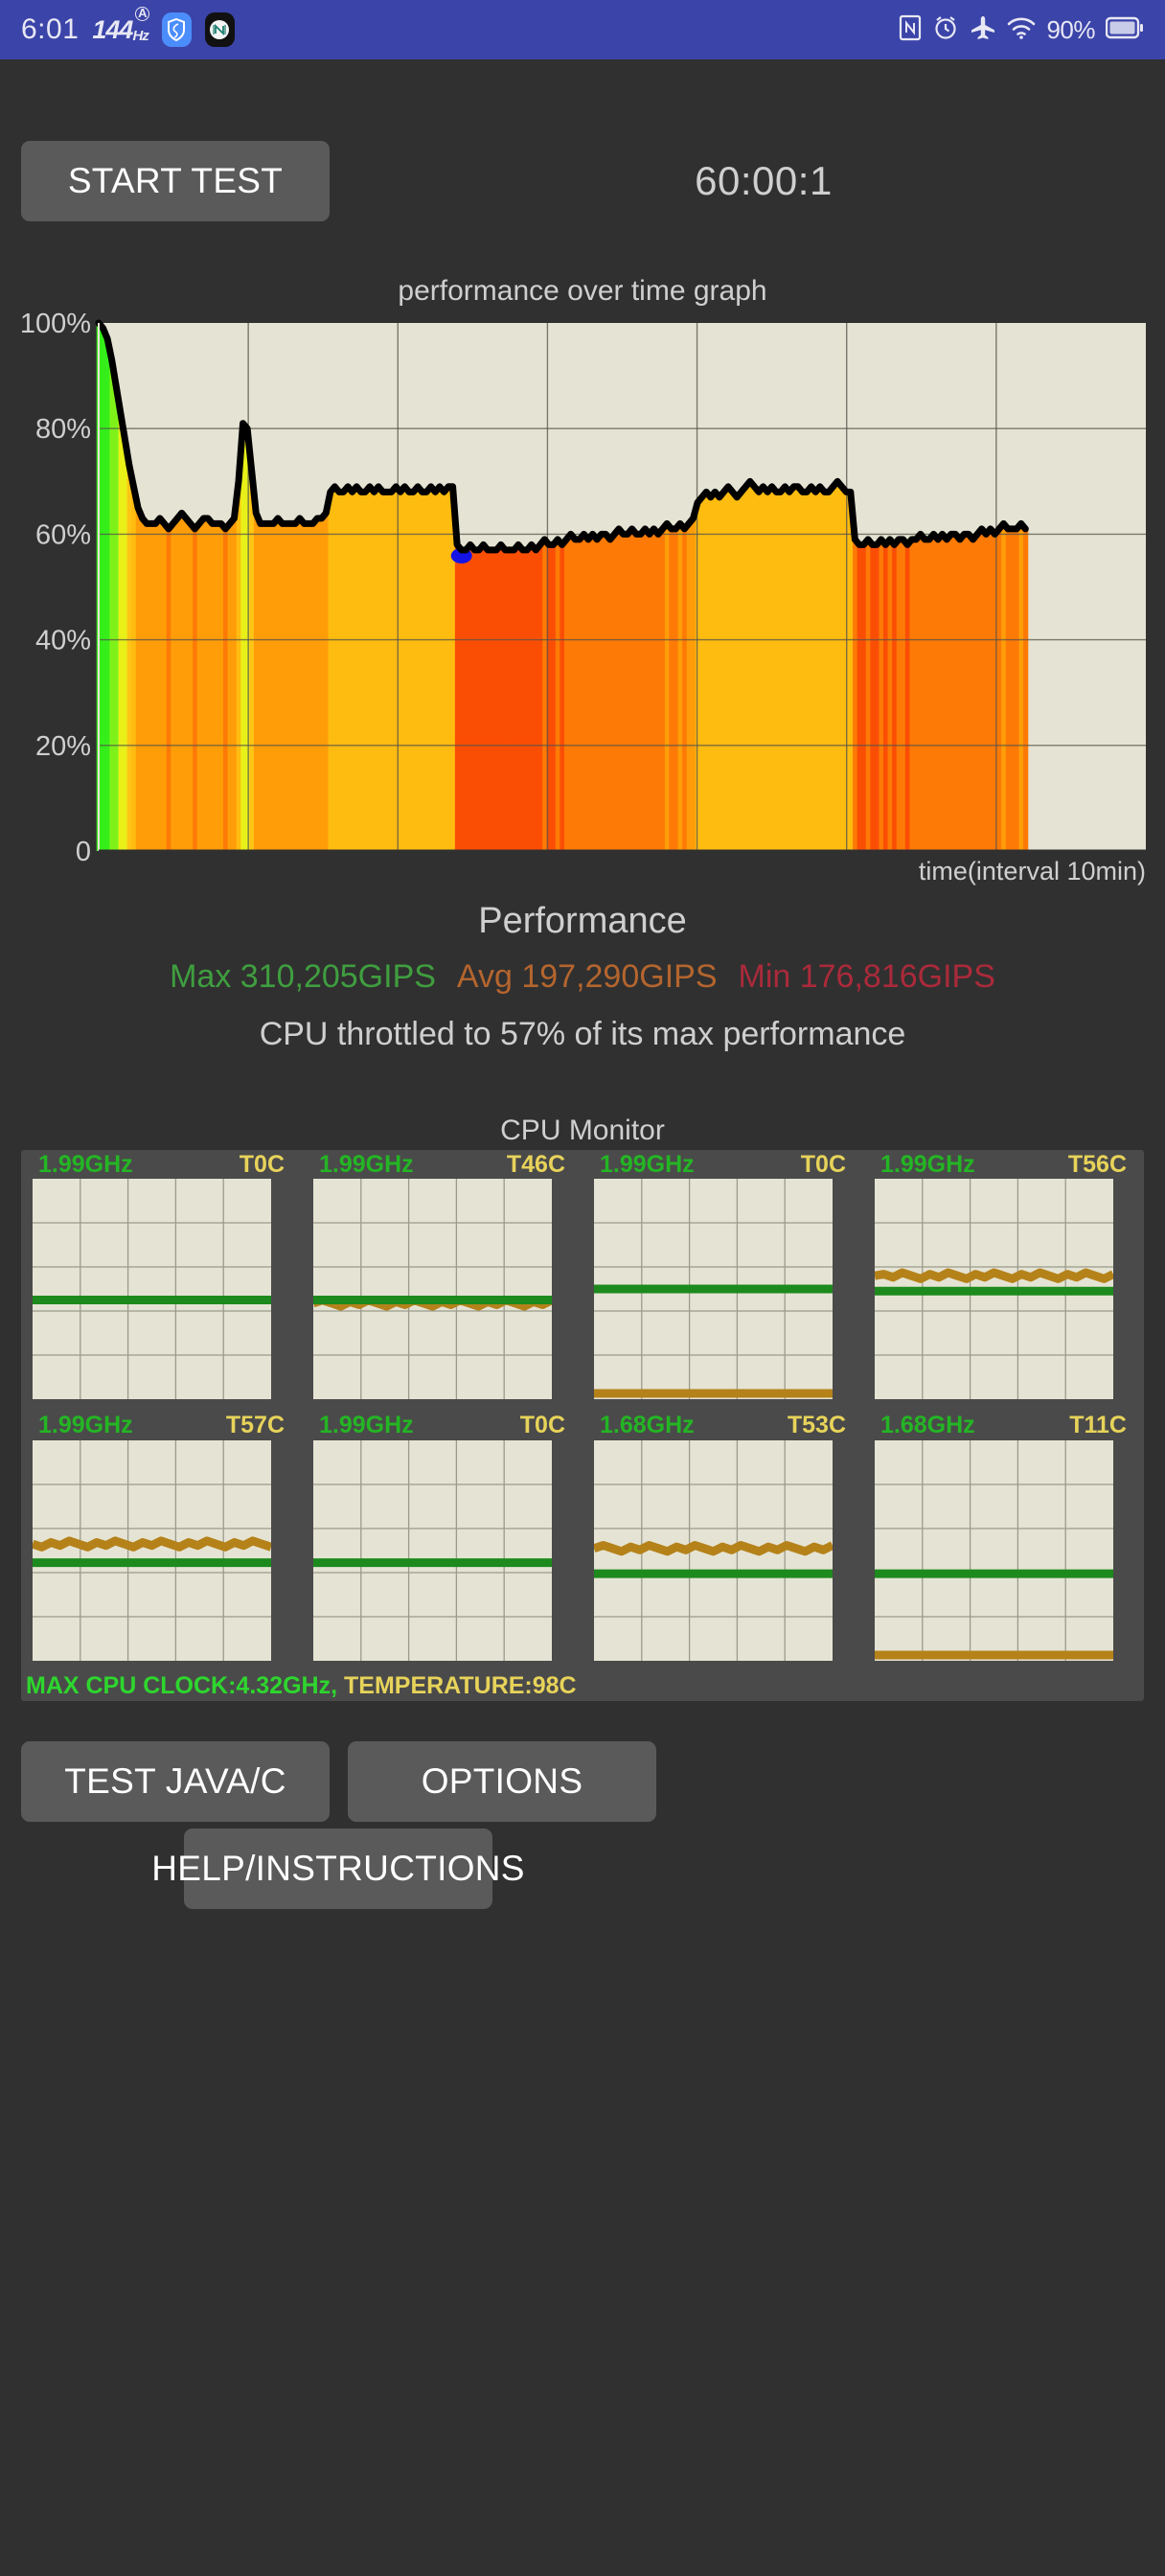 This screenshot has width=1165, height=2576. Describe the element at coordinates (582, 291) in the screenshot. I see `chart-title: performance over time graph` at that location.